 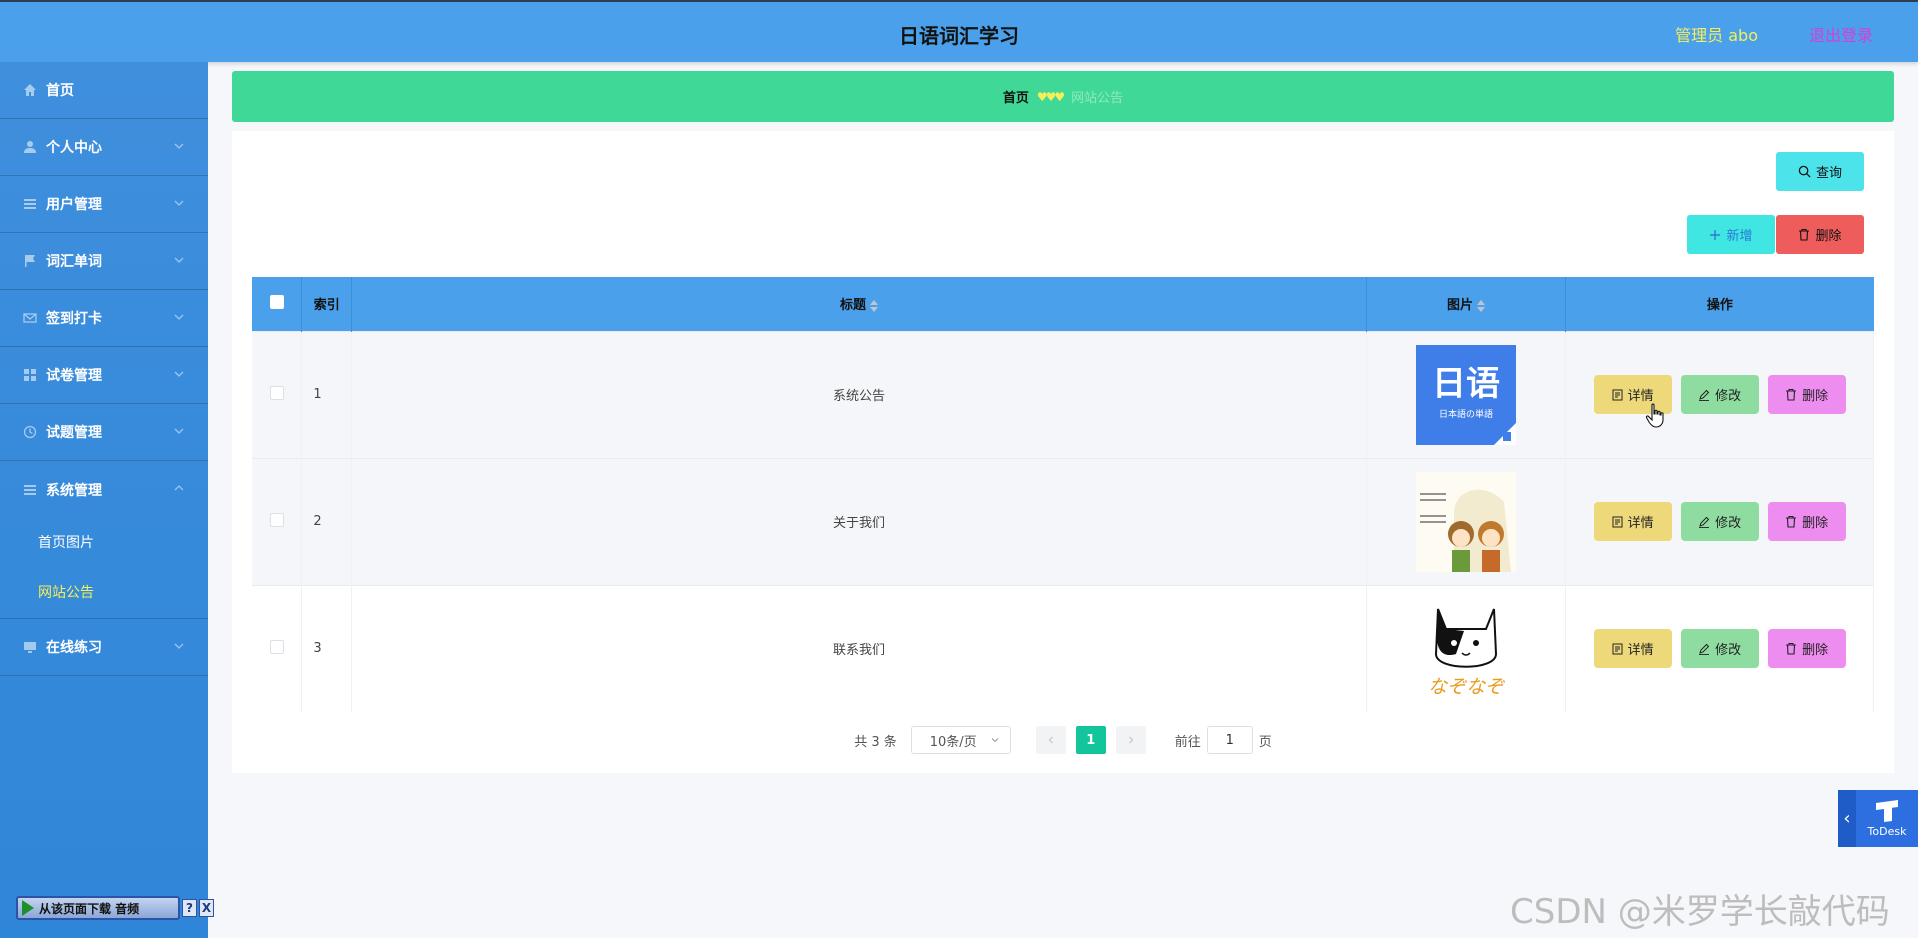 I want to click on query-button: 查询, so click(x=1820, y=171).